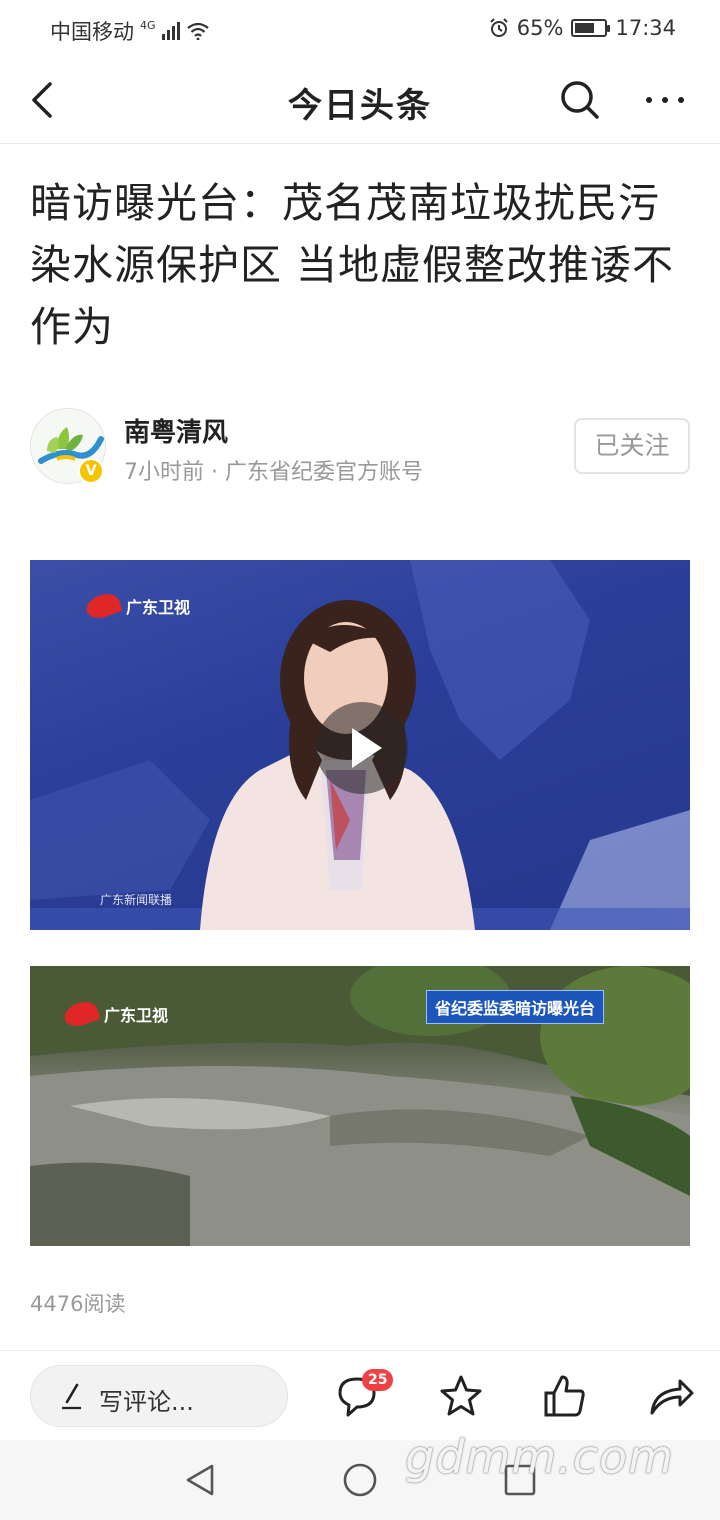 This screenshot has width=720, height=1520. I want to click on battery-icon, so click(591, 28).